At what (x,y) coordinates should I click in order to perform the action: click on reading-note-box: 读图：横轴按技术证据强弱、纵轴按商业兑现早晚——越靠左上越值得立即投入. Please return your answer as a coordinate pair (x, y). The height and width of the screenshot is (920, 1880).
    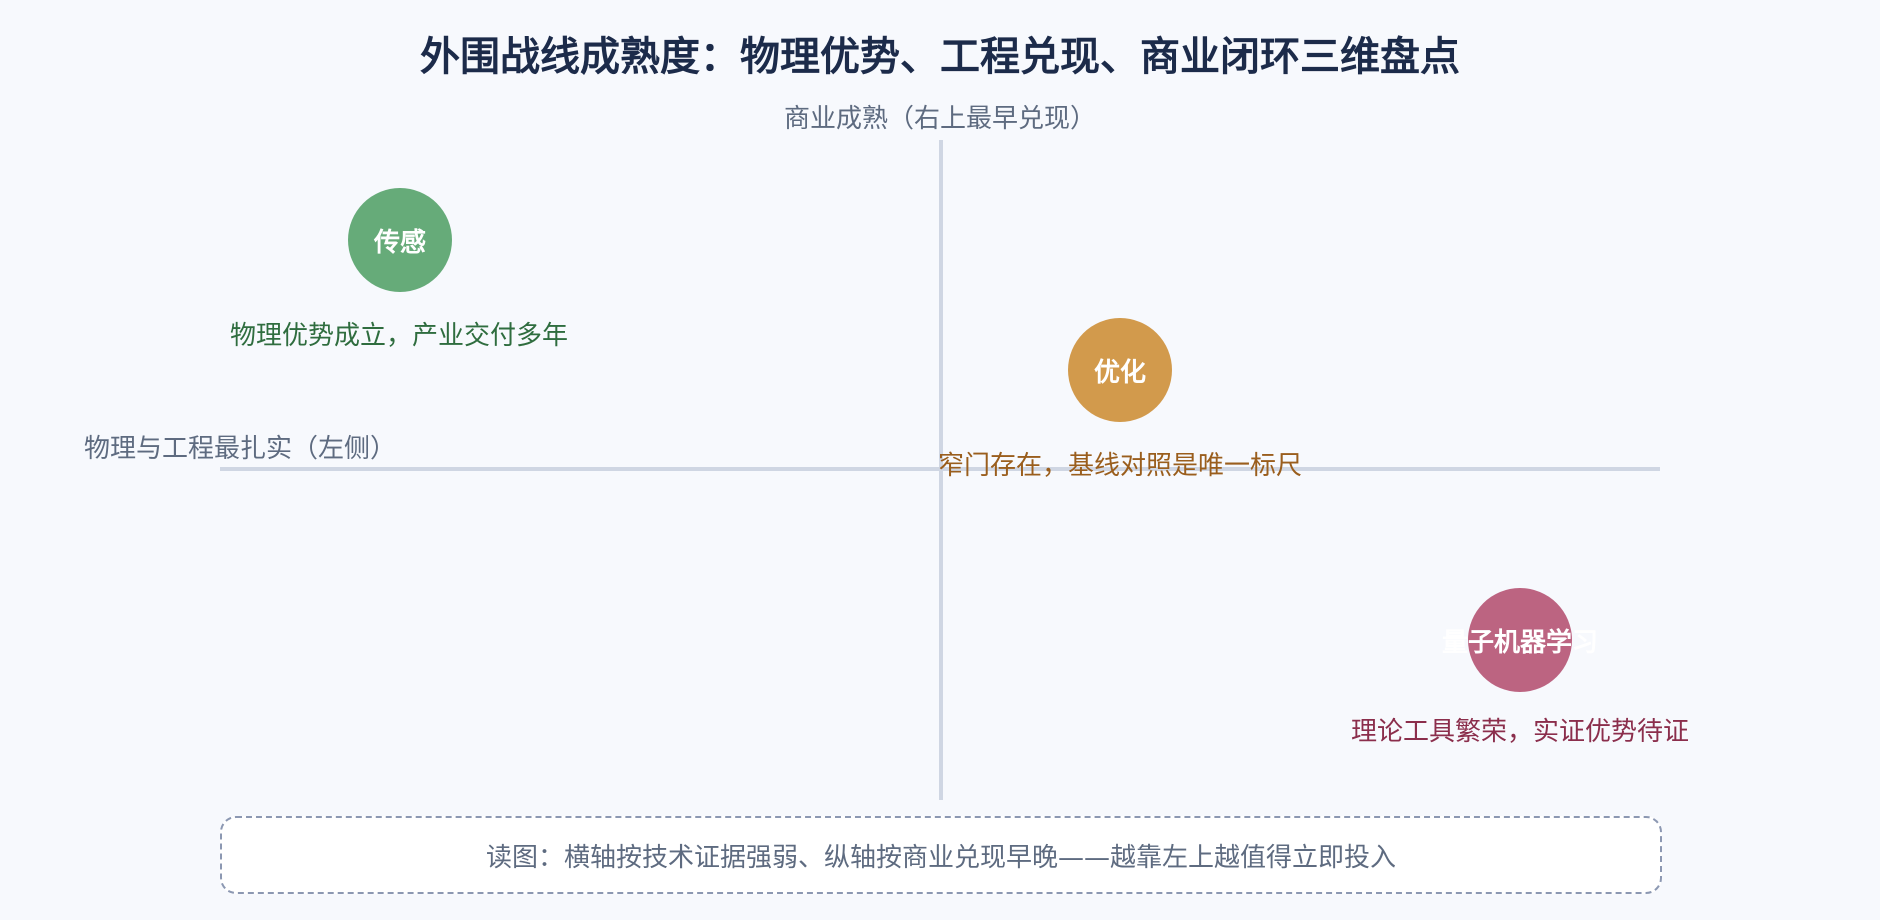
    Looking at the image, I should click on (941, 855).